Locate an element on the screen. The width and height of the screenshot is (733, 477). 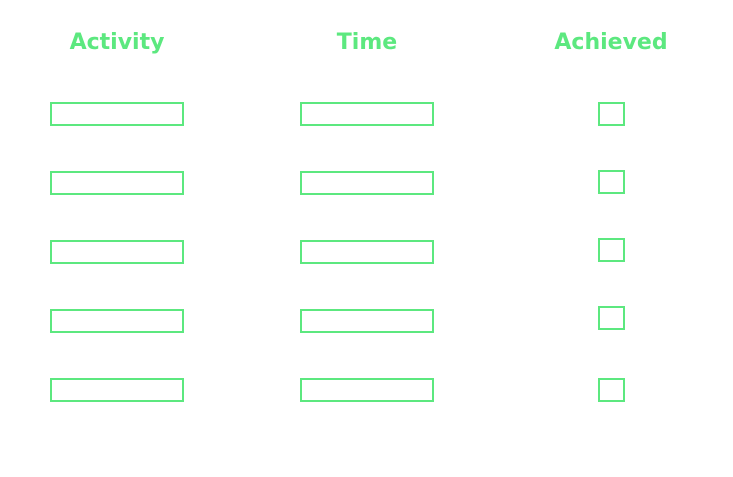
achieved-column-header: Achieved is located at coordinates (611, 42).